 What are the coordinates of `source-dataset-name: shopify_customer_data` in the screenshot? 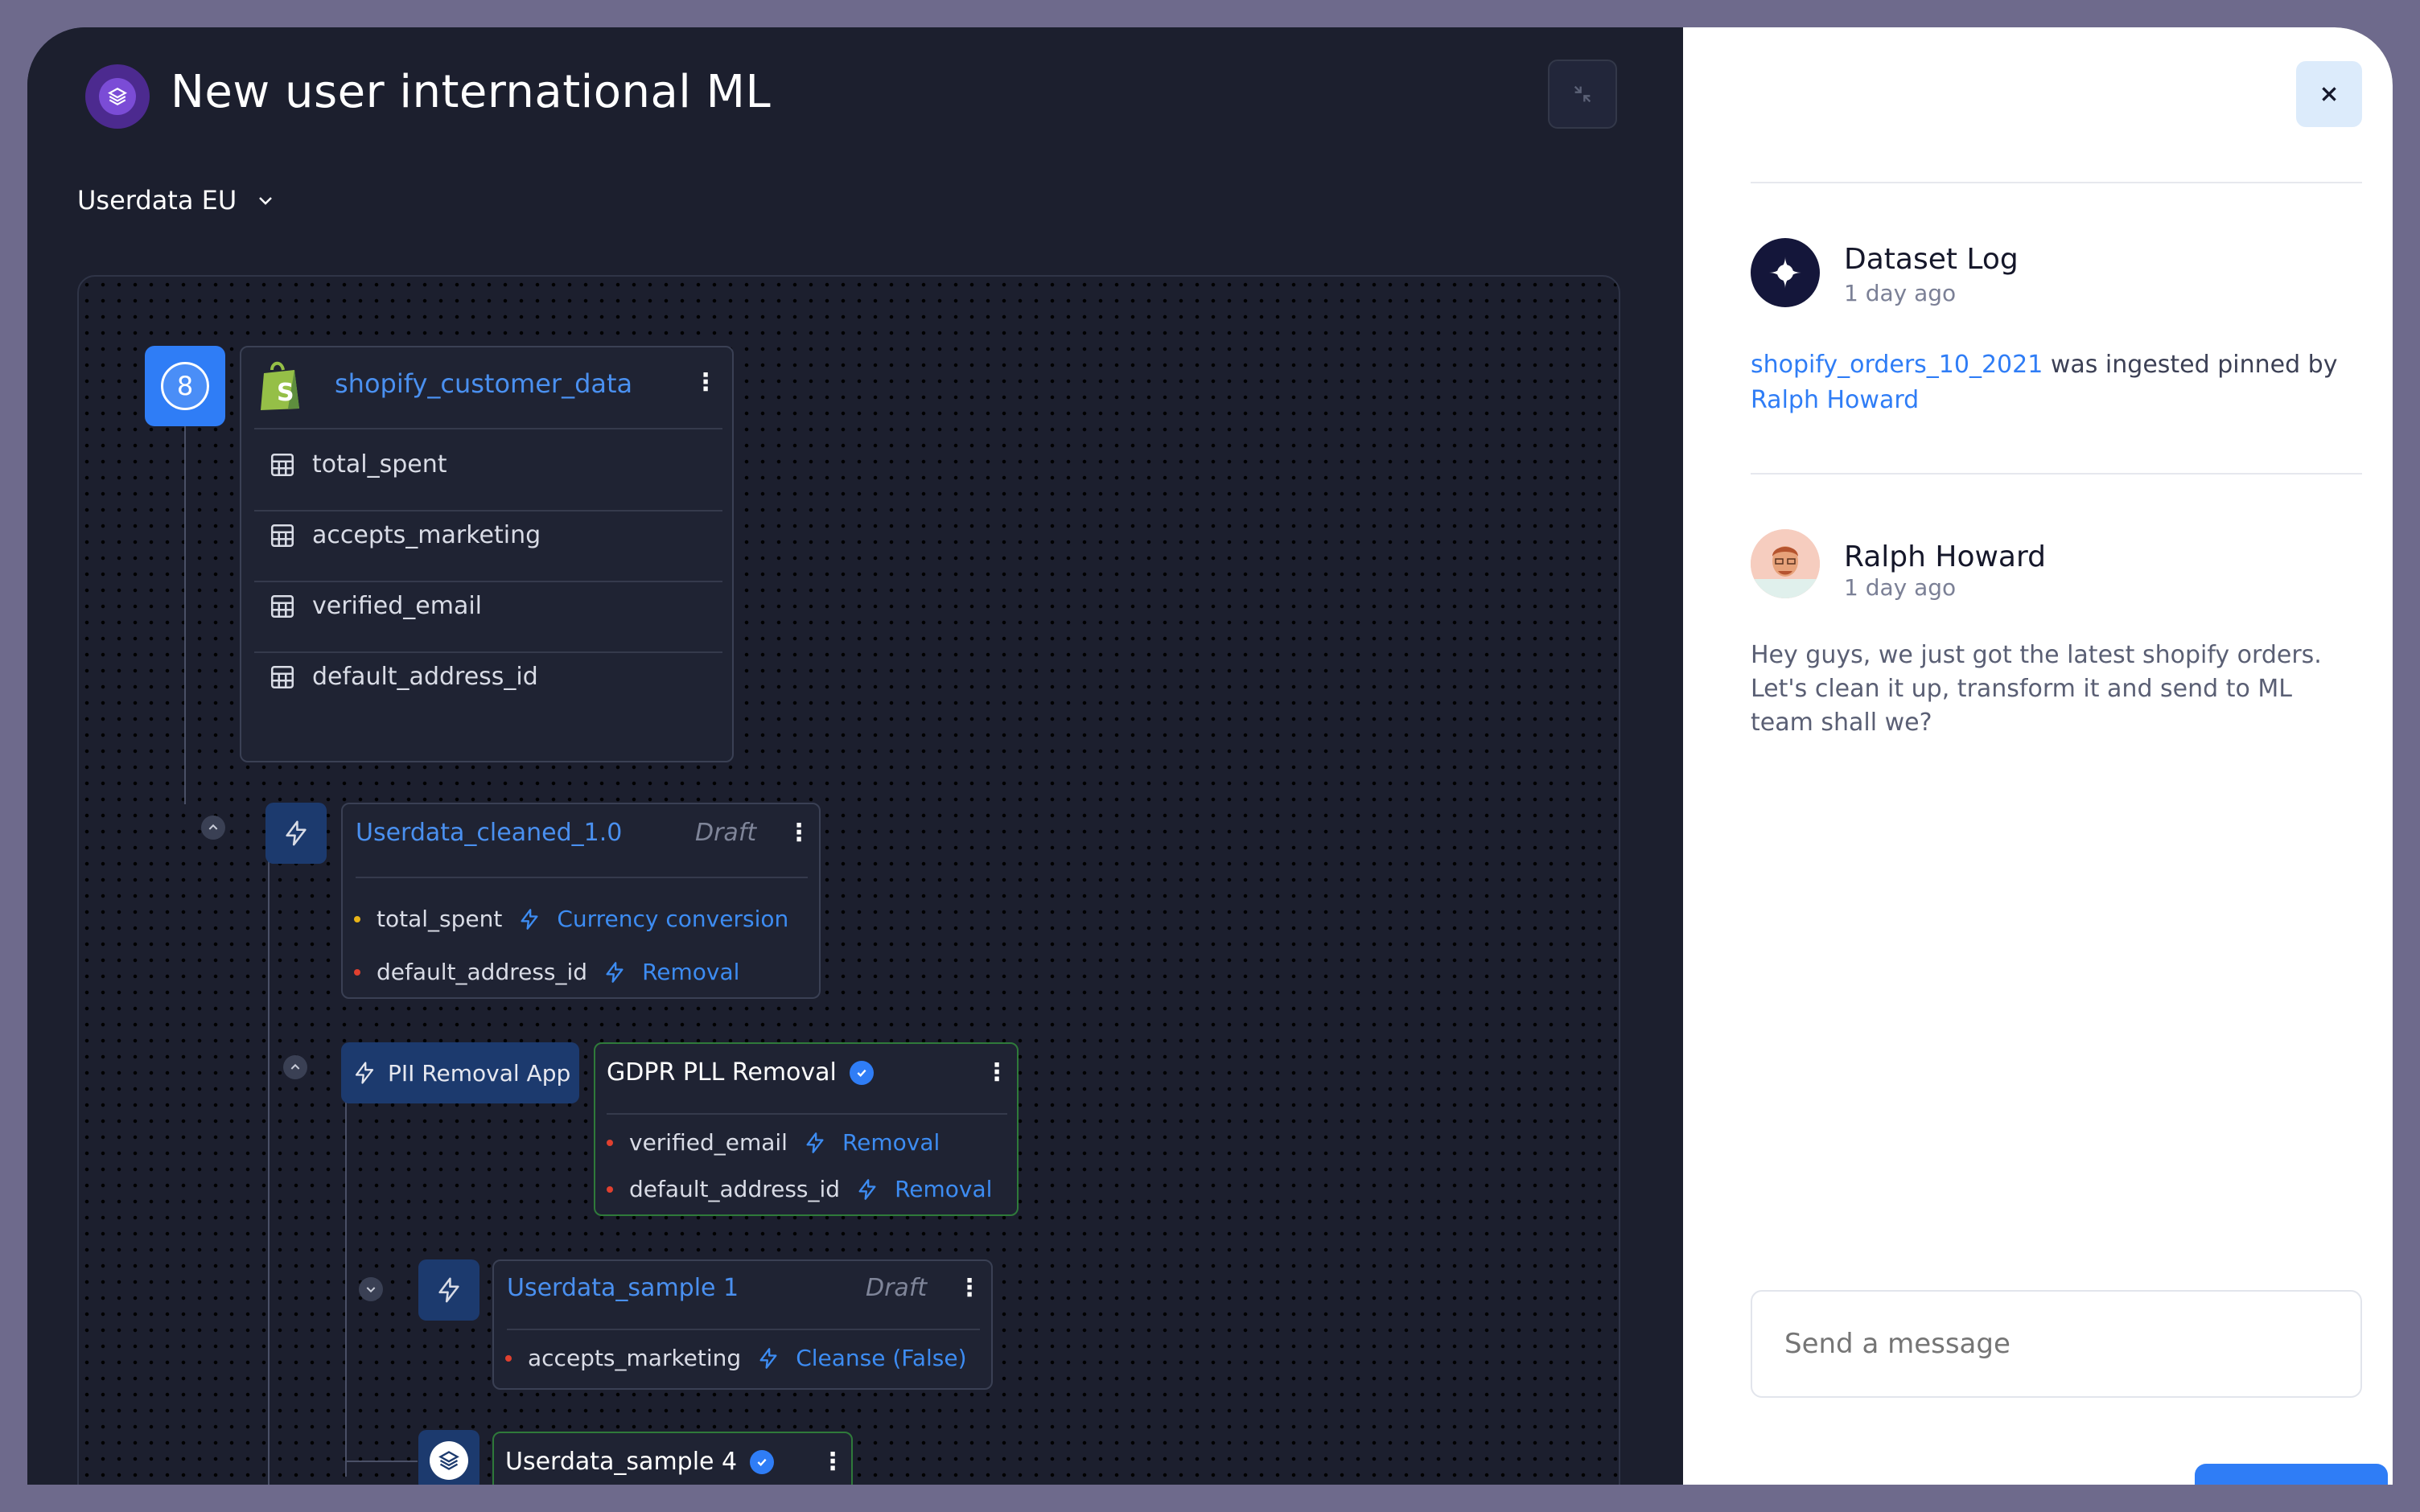 It's located at (483, 384).